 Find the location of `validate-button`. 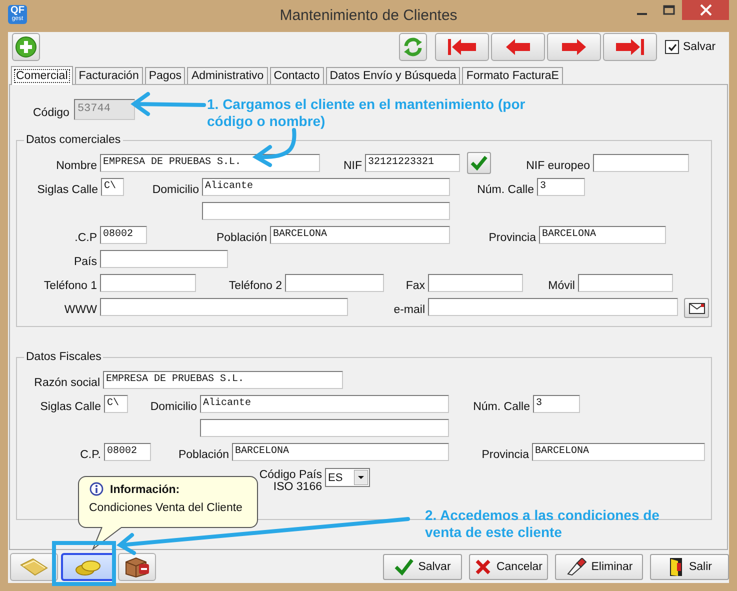

validate-button is located at coordinates (479, 163).